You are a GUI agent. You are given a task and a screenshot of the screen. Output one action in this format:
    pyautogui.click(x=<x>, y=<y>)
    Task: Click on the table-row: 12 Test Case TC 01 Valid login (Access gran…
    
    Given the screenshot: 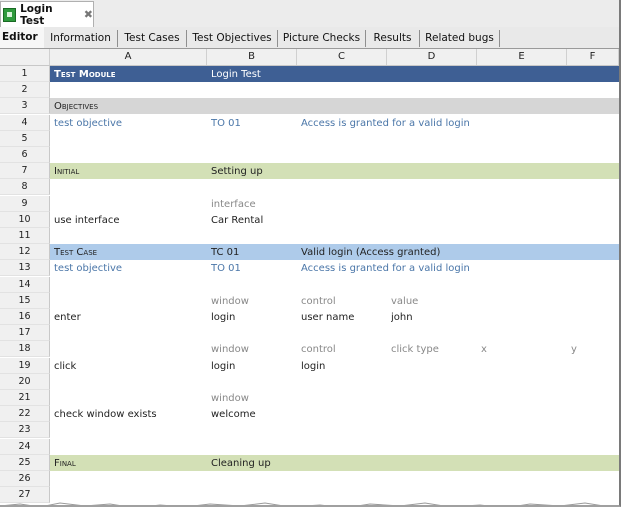 What is the action you would take?
    pyautogui.click(x=309, y=252)
    